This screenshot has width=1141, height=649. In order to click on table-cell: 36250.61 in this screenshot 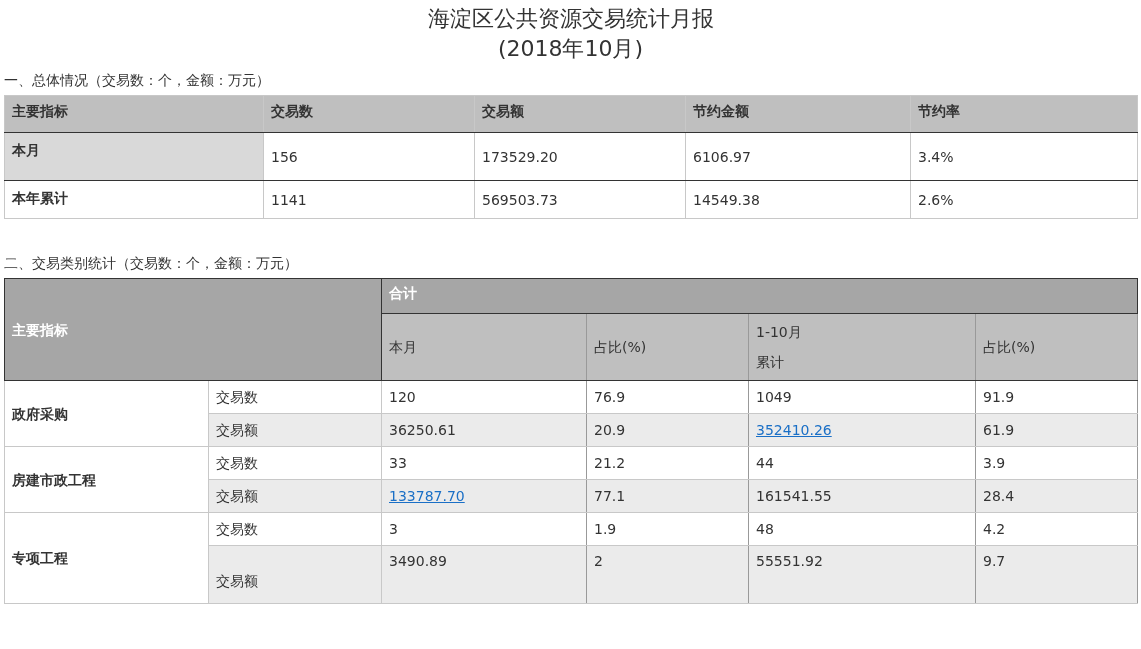, I will do `click(484, 430)`.